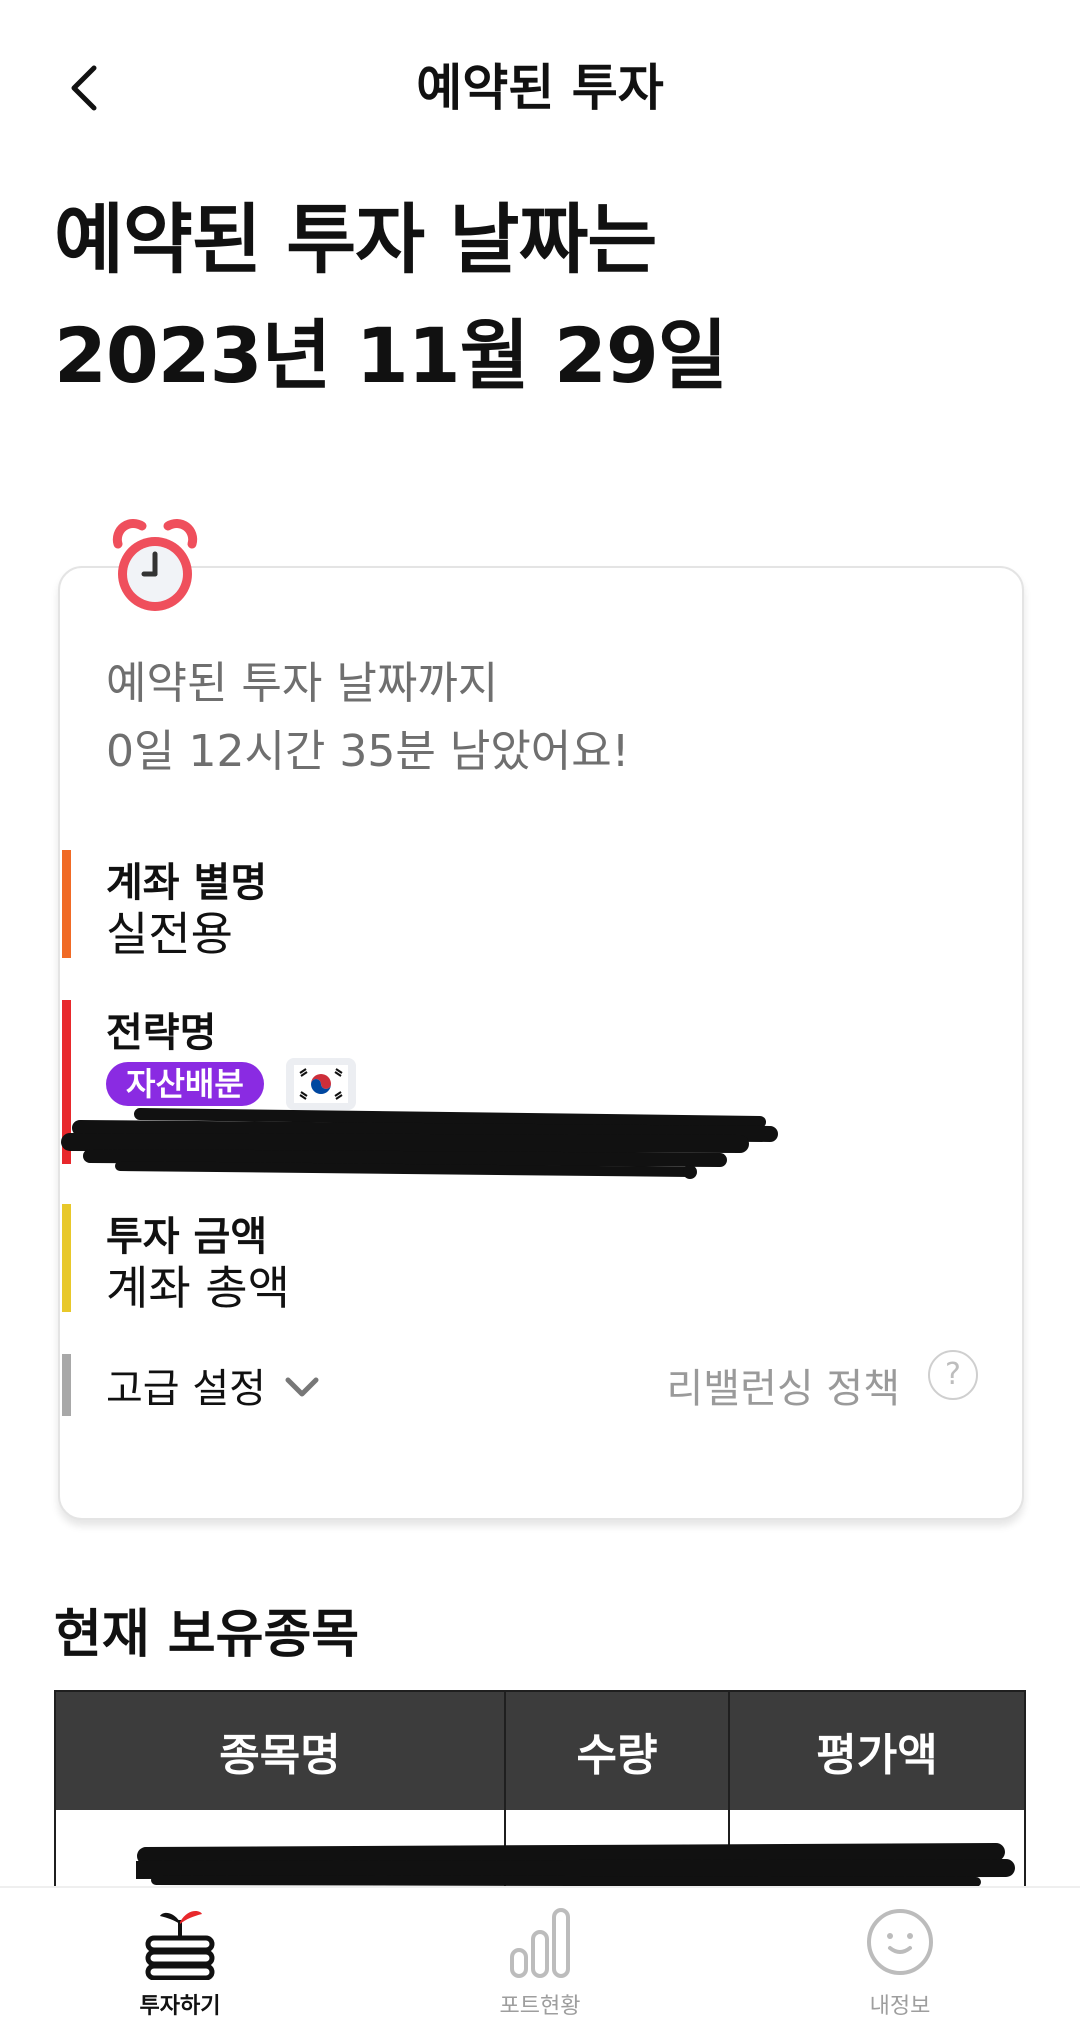 The width and height of the screenshot is (1080, 2032). Describe the element at coordinates (66, 1258) in the screenshot. I see `section-bar-yellow` at that location.